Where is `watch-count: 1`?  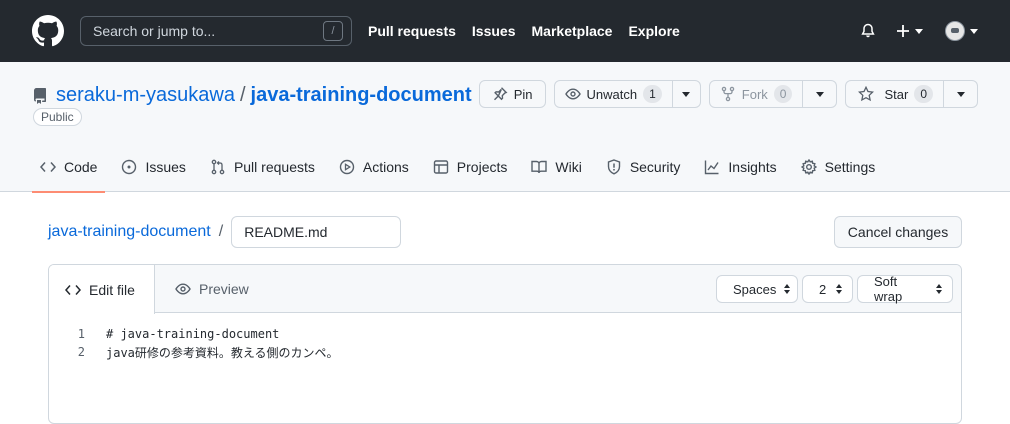
watch-count: 1 is located at coordinates (652, 94).